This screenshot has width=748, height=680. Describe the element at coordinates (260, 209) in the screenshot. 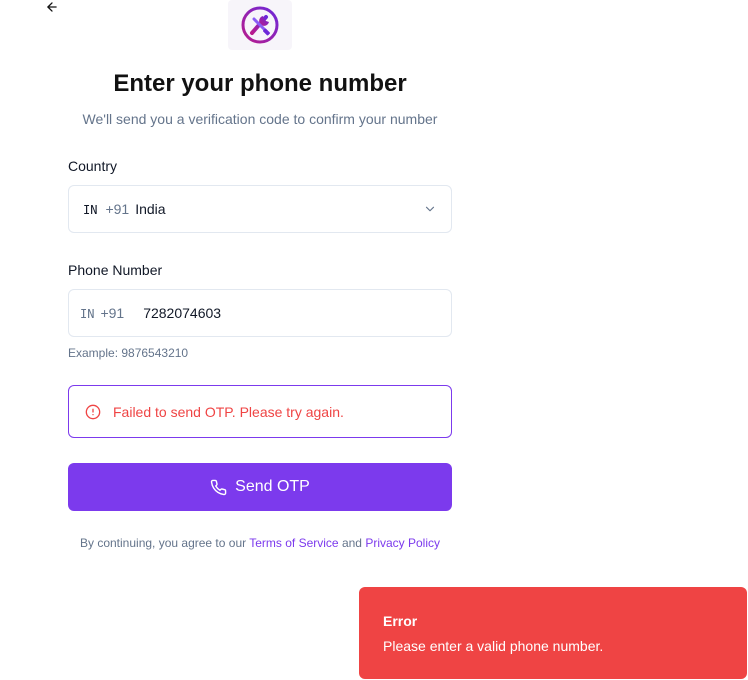

I see `country-select: IN +91 India` at that location.